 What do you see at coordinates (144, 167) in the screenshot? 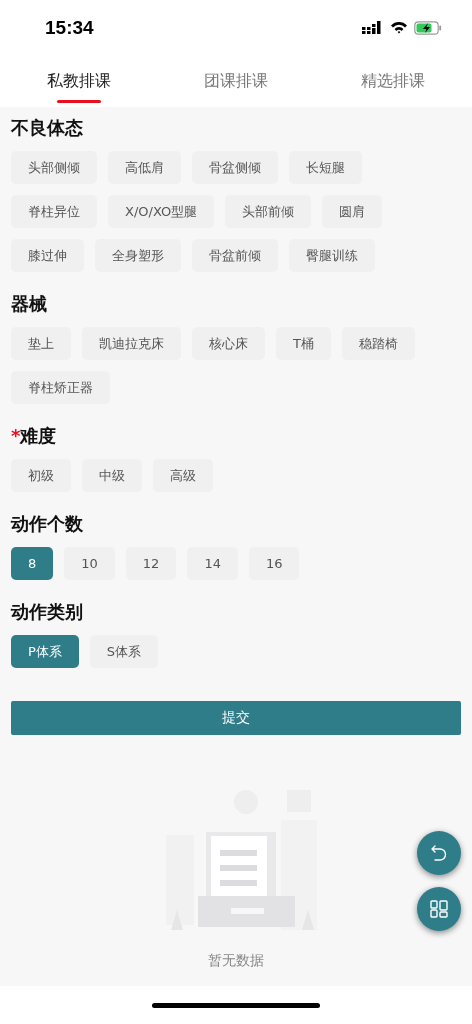
I see `option-chip: 高低肩` at bounding box center [144, 167].